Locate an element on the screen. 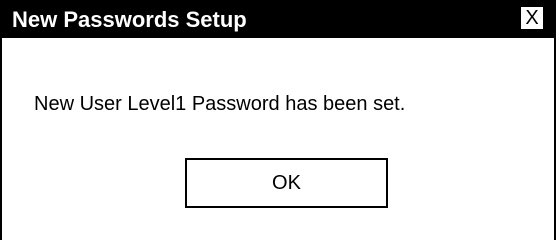  ok-button: OK is located at coordinates (286, 183).